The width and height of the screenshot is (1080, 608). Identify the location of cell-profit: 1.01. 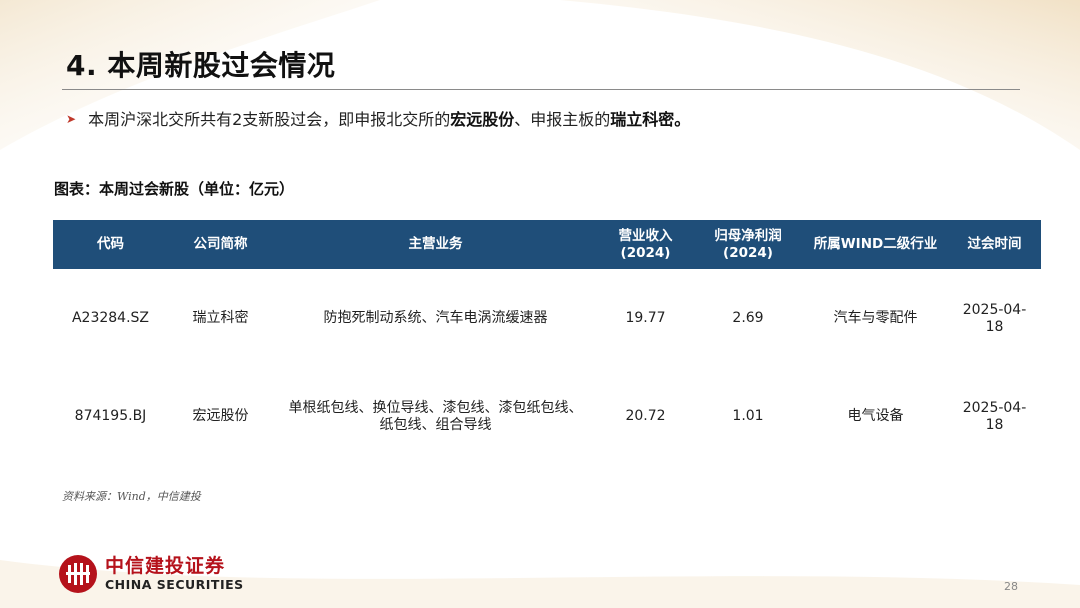
(748, 416).